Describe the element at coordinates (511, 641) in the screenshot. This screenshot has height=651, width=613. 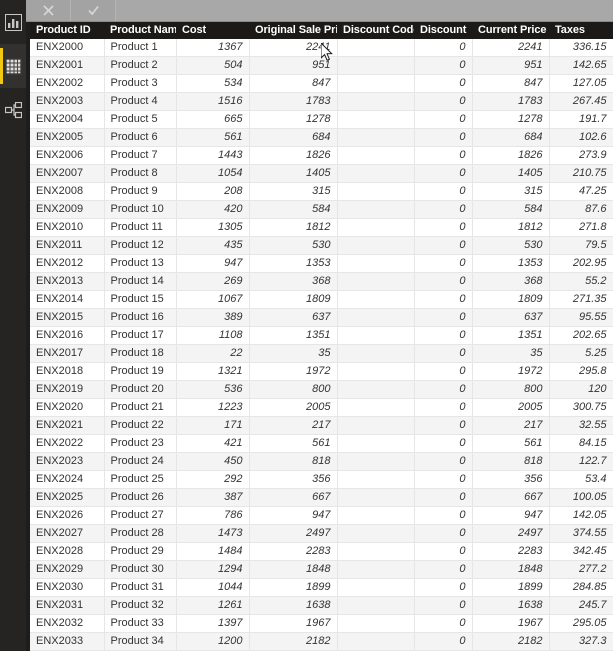
I see `cell-current_price: 2182` at that location.